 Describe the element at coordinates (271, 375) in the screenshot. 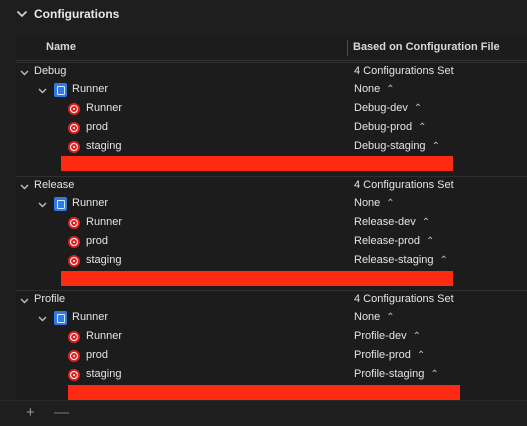

I see `target-row: staging Profile-staging ⌃` at that location.